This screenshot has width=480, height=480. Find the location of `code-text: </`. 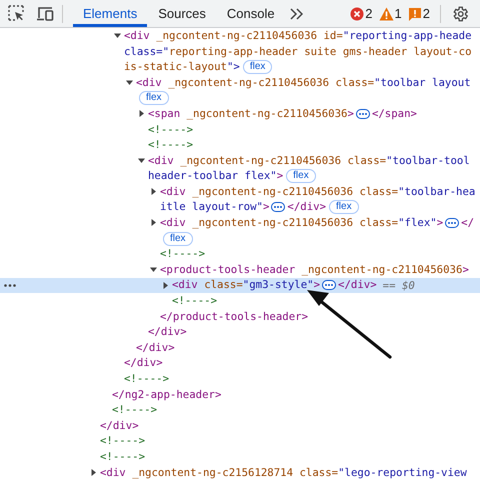

code-text: </ is located at coordinates (467, 223).